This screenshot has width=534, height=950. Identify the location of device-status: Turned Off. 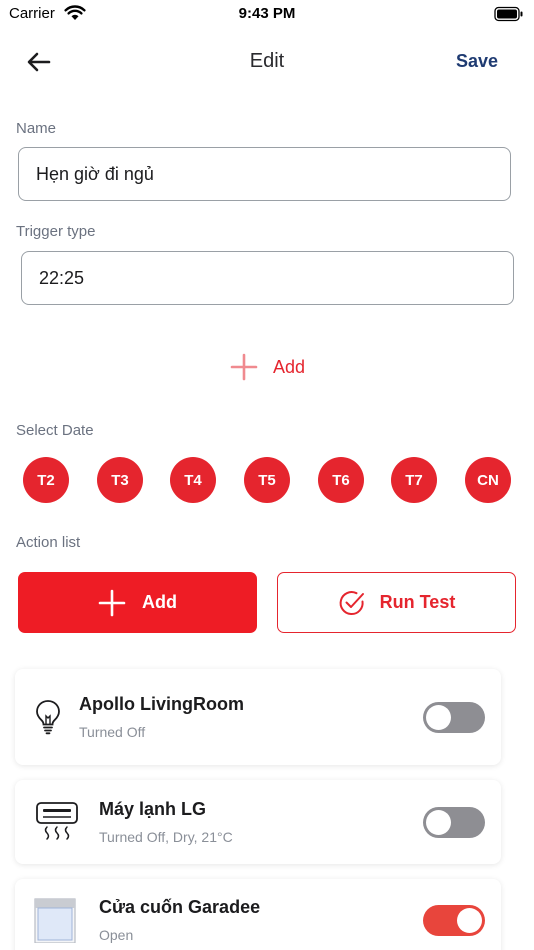
(112, 732).